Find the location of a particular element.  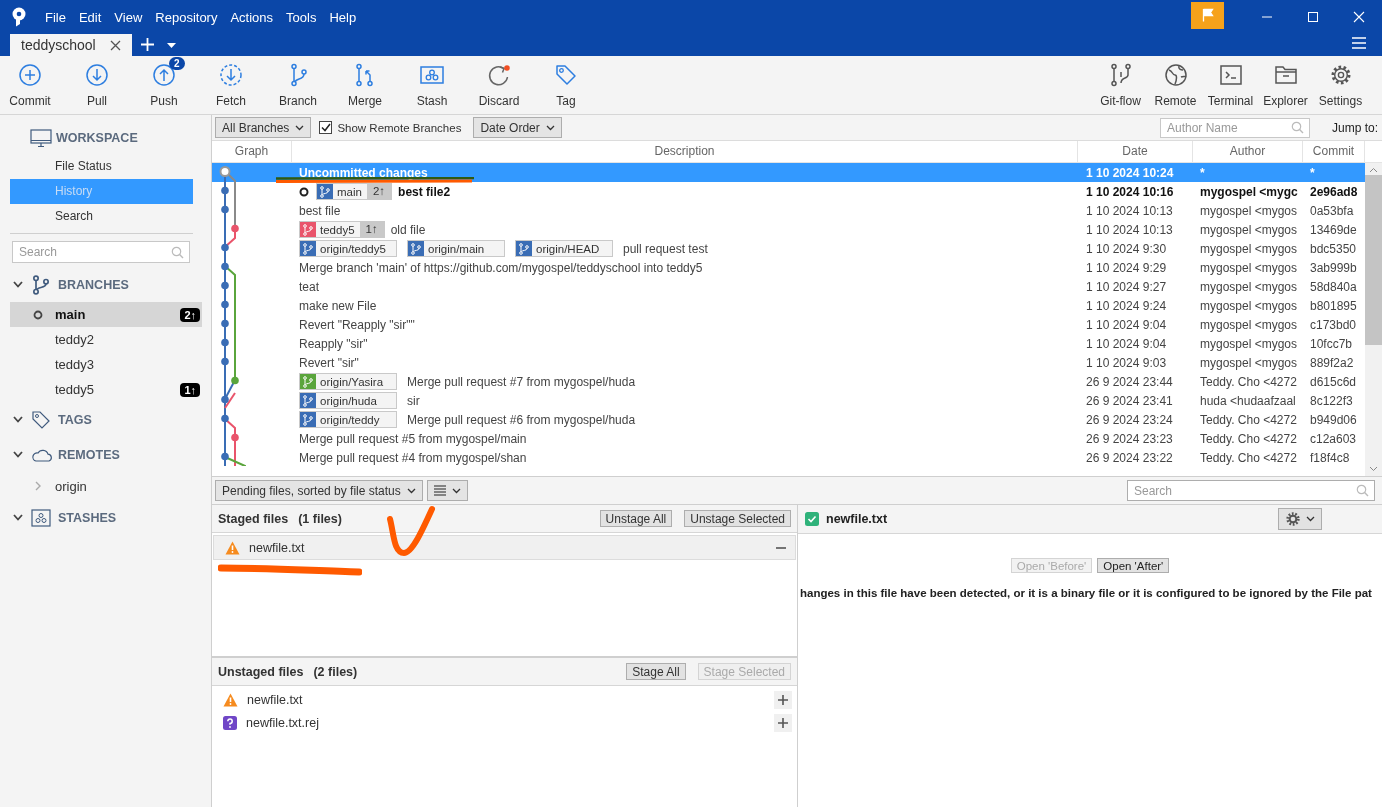

toolbar-button: Commit is located at coordinates (30, 85).